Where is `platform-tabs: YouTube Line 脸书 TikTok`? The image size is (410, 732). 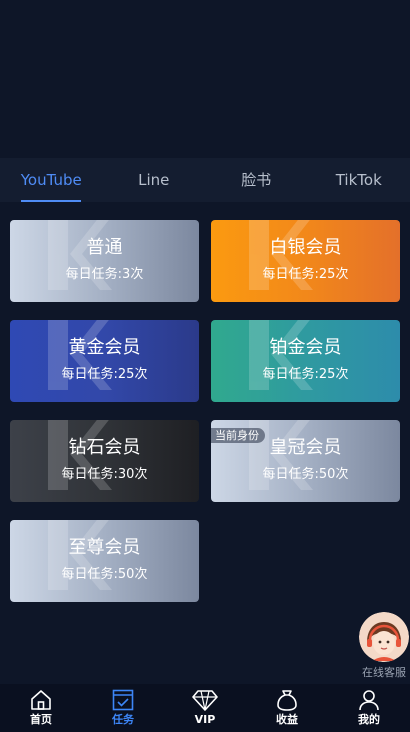 platform-tabs: YouTube Line 脸书 TikTok is located at coordinates (205, 180).